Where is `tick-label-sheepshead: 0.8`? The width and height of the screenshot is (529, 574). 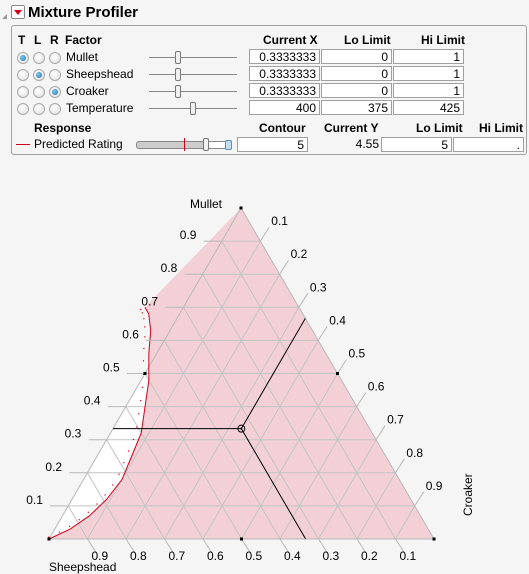 tick-label-sheepshead: 0.8 is located at coordinates (138, 556).